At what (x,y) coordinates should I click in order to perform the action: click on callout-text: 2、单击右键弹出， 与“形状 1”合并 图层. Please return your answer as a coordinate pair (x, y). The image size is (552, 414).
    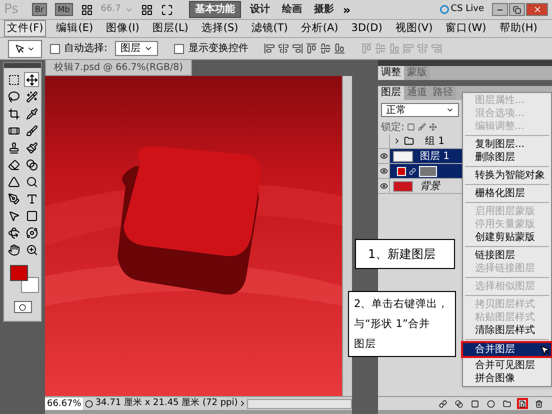
    Looking at the image, I should click on (401, 324).